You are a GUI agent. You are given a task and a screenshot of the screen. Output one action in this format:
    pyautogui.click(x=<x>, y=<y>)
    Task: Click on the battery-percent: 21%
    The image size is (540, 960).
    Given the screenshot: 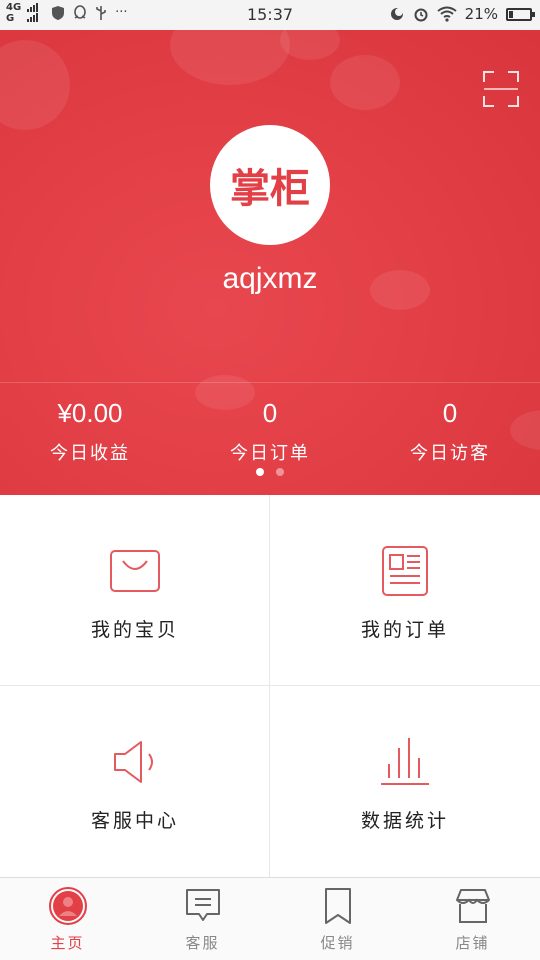 What is the action you would take?
    pyautogui.click(x=481, y=14)
    